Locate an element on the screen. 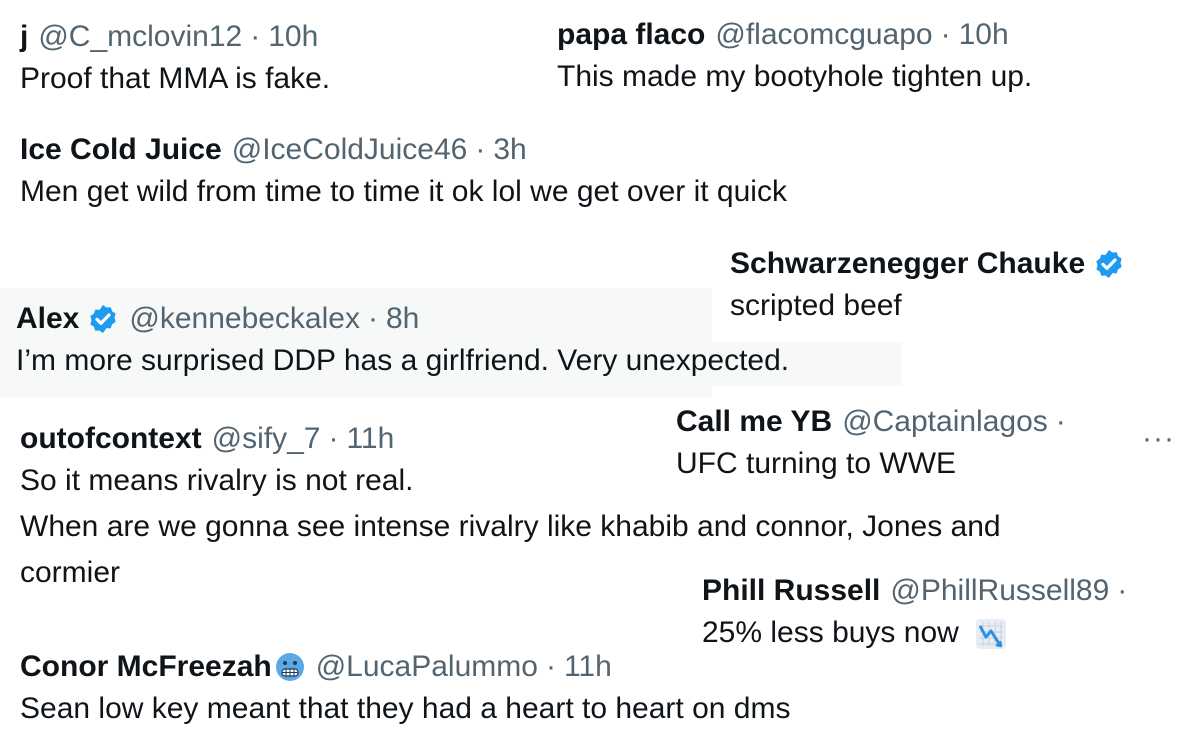  tweet-text: This made my bootyhole tighten up. is located at coordinates (795, 76).